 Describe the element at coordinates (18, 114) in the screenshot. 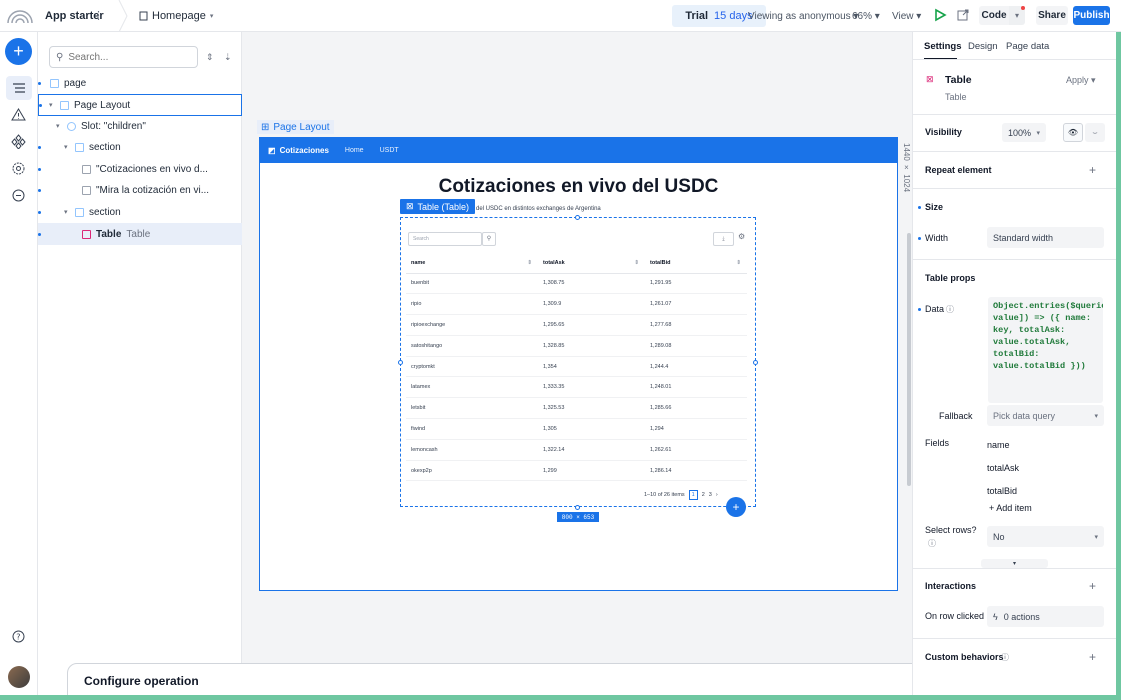

I see `warning-icon` at that location.